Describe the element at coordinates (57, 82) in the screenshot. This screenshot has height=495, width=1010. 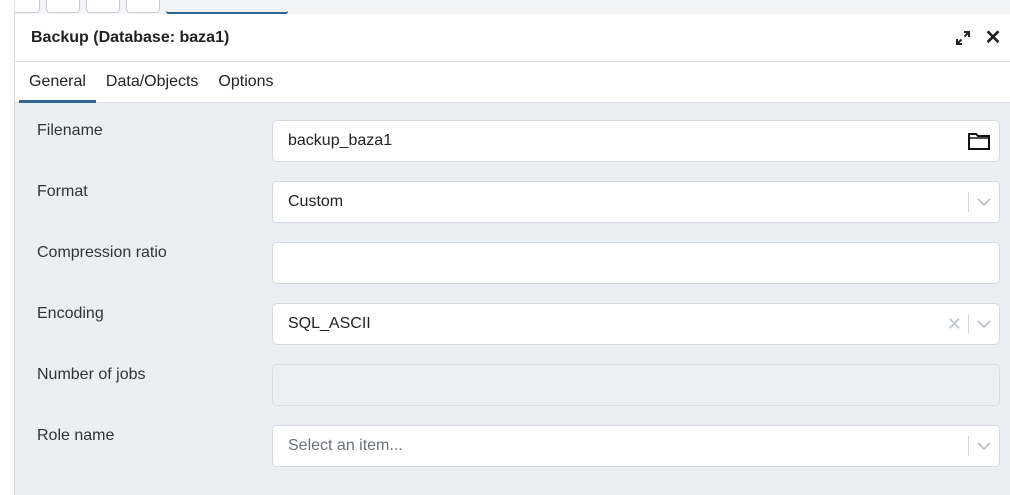
I see `tab-general: General` at that location.